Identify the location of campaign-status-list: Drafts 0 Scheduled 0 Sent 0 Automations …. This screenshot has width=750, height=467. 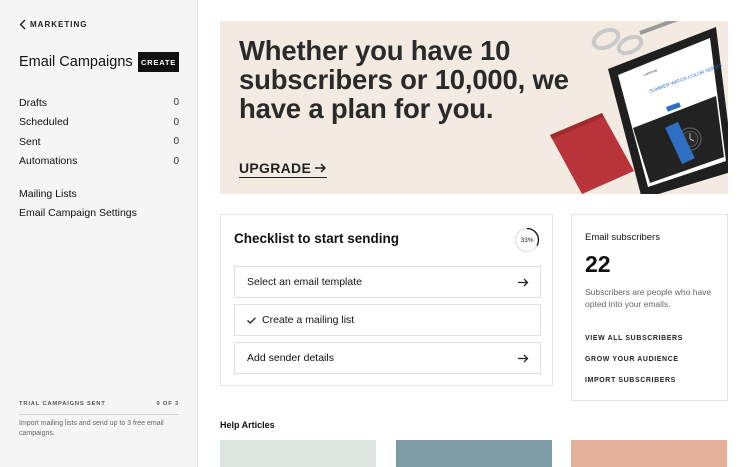
(99, 132).